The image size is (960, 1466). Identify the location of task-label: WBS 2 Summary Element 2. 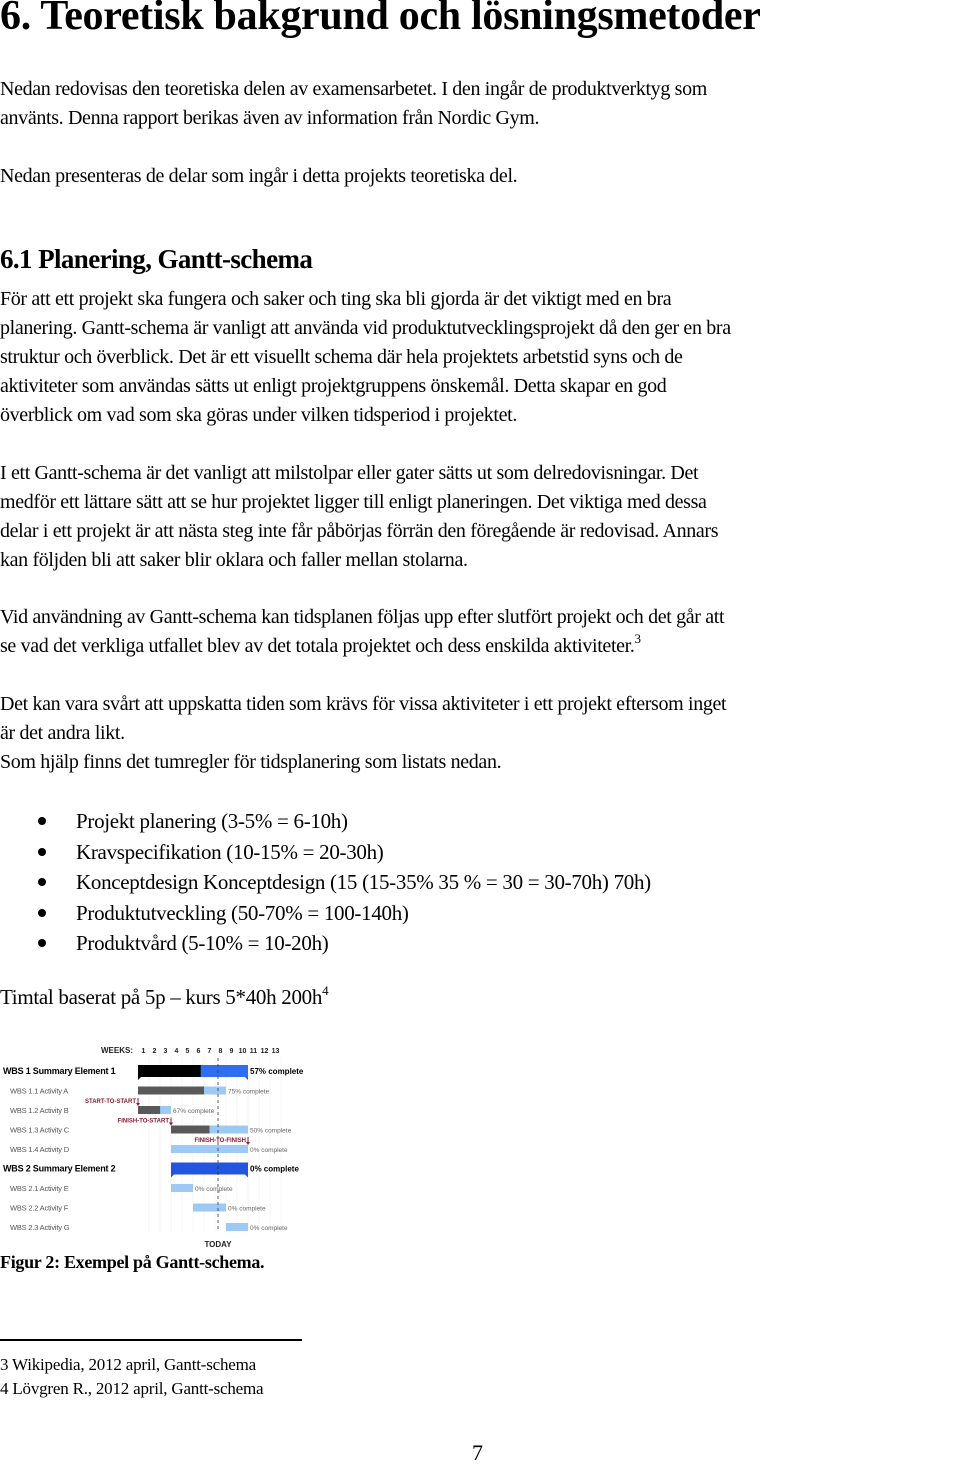
(59, 1169).